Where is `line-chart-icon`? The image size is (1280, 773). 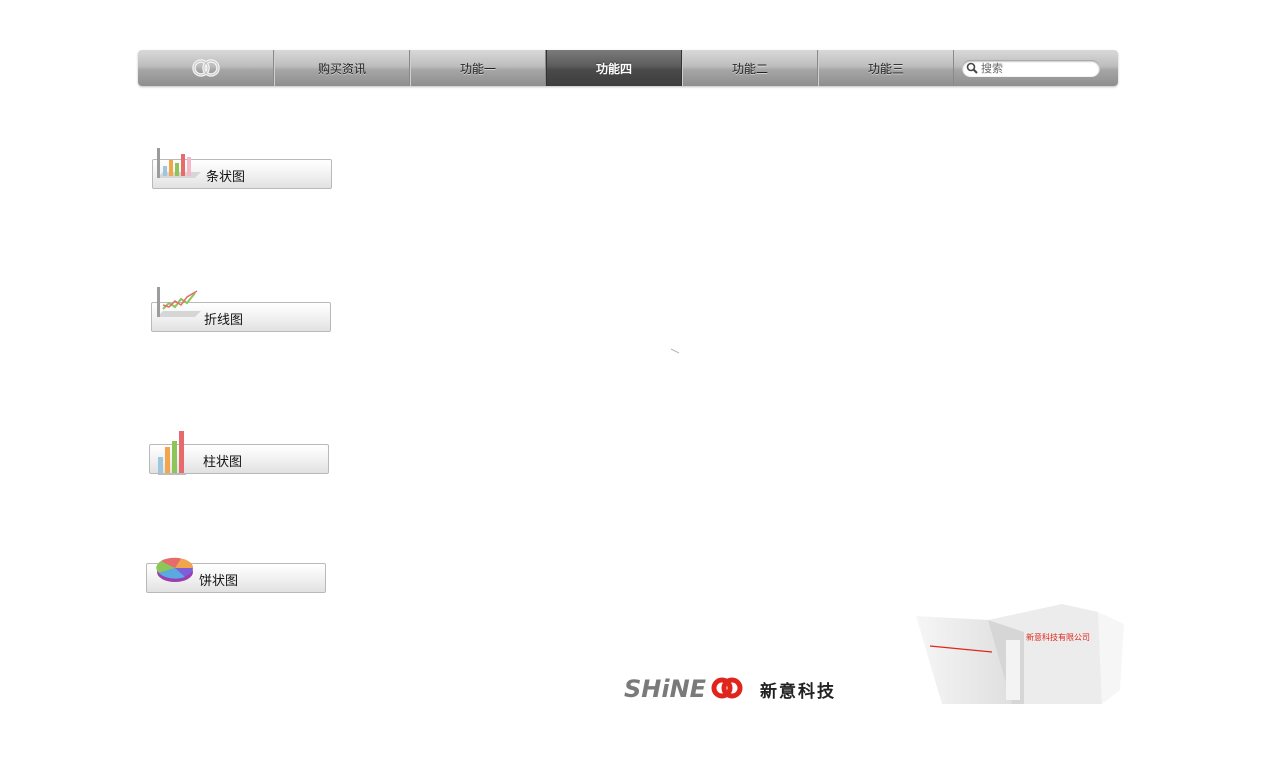 line-chart-icon is located at coordinates (179, 302).